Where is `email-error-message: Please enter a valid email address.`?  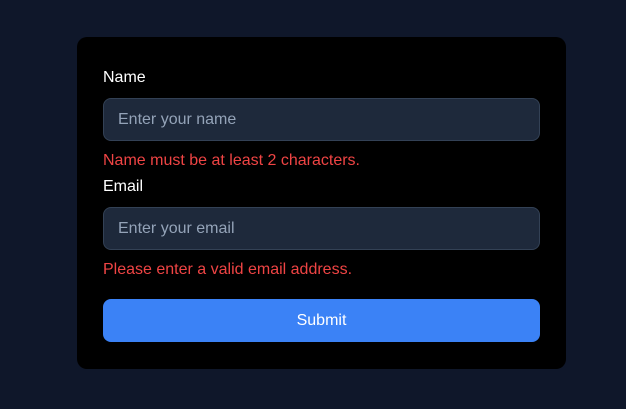 email-error-message: Please enter a valid email address. is located at coordinates (228, 269).